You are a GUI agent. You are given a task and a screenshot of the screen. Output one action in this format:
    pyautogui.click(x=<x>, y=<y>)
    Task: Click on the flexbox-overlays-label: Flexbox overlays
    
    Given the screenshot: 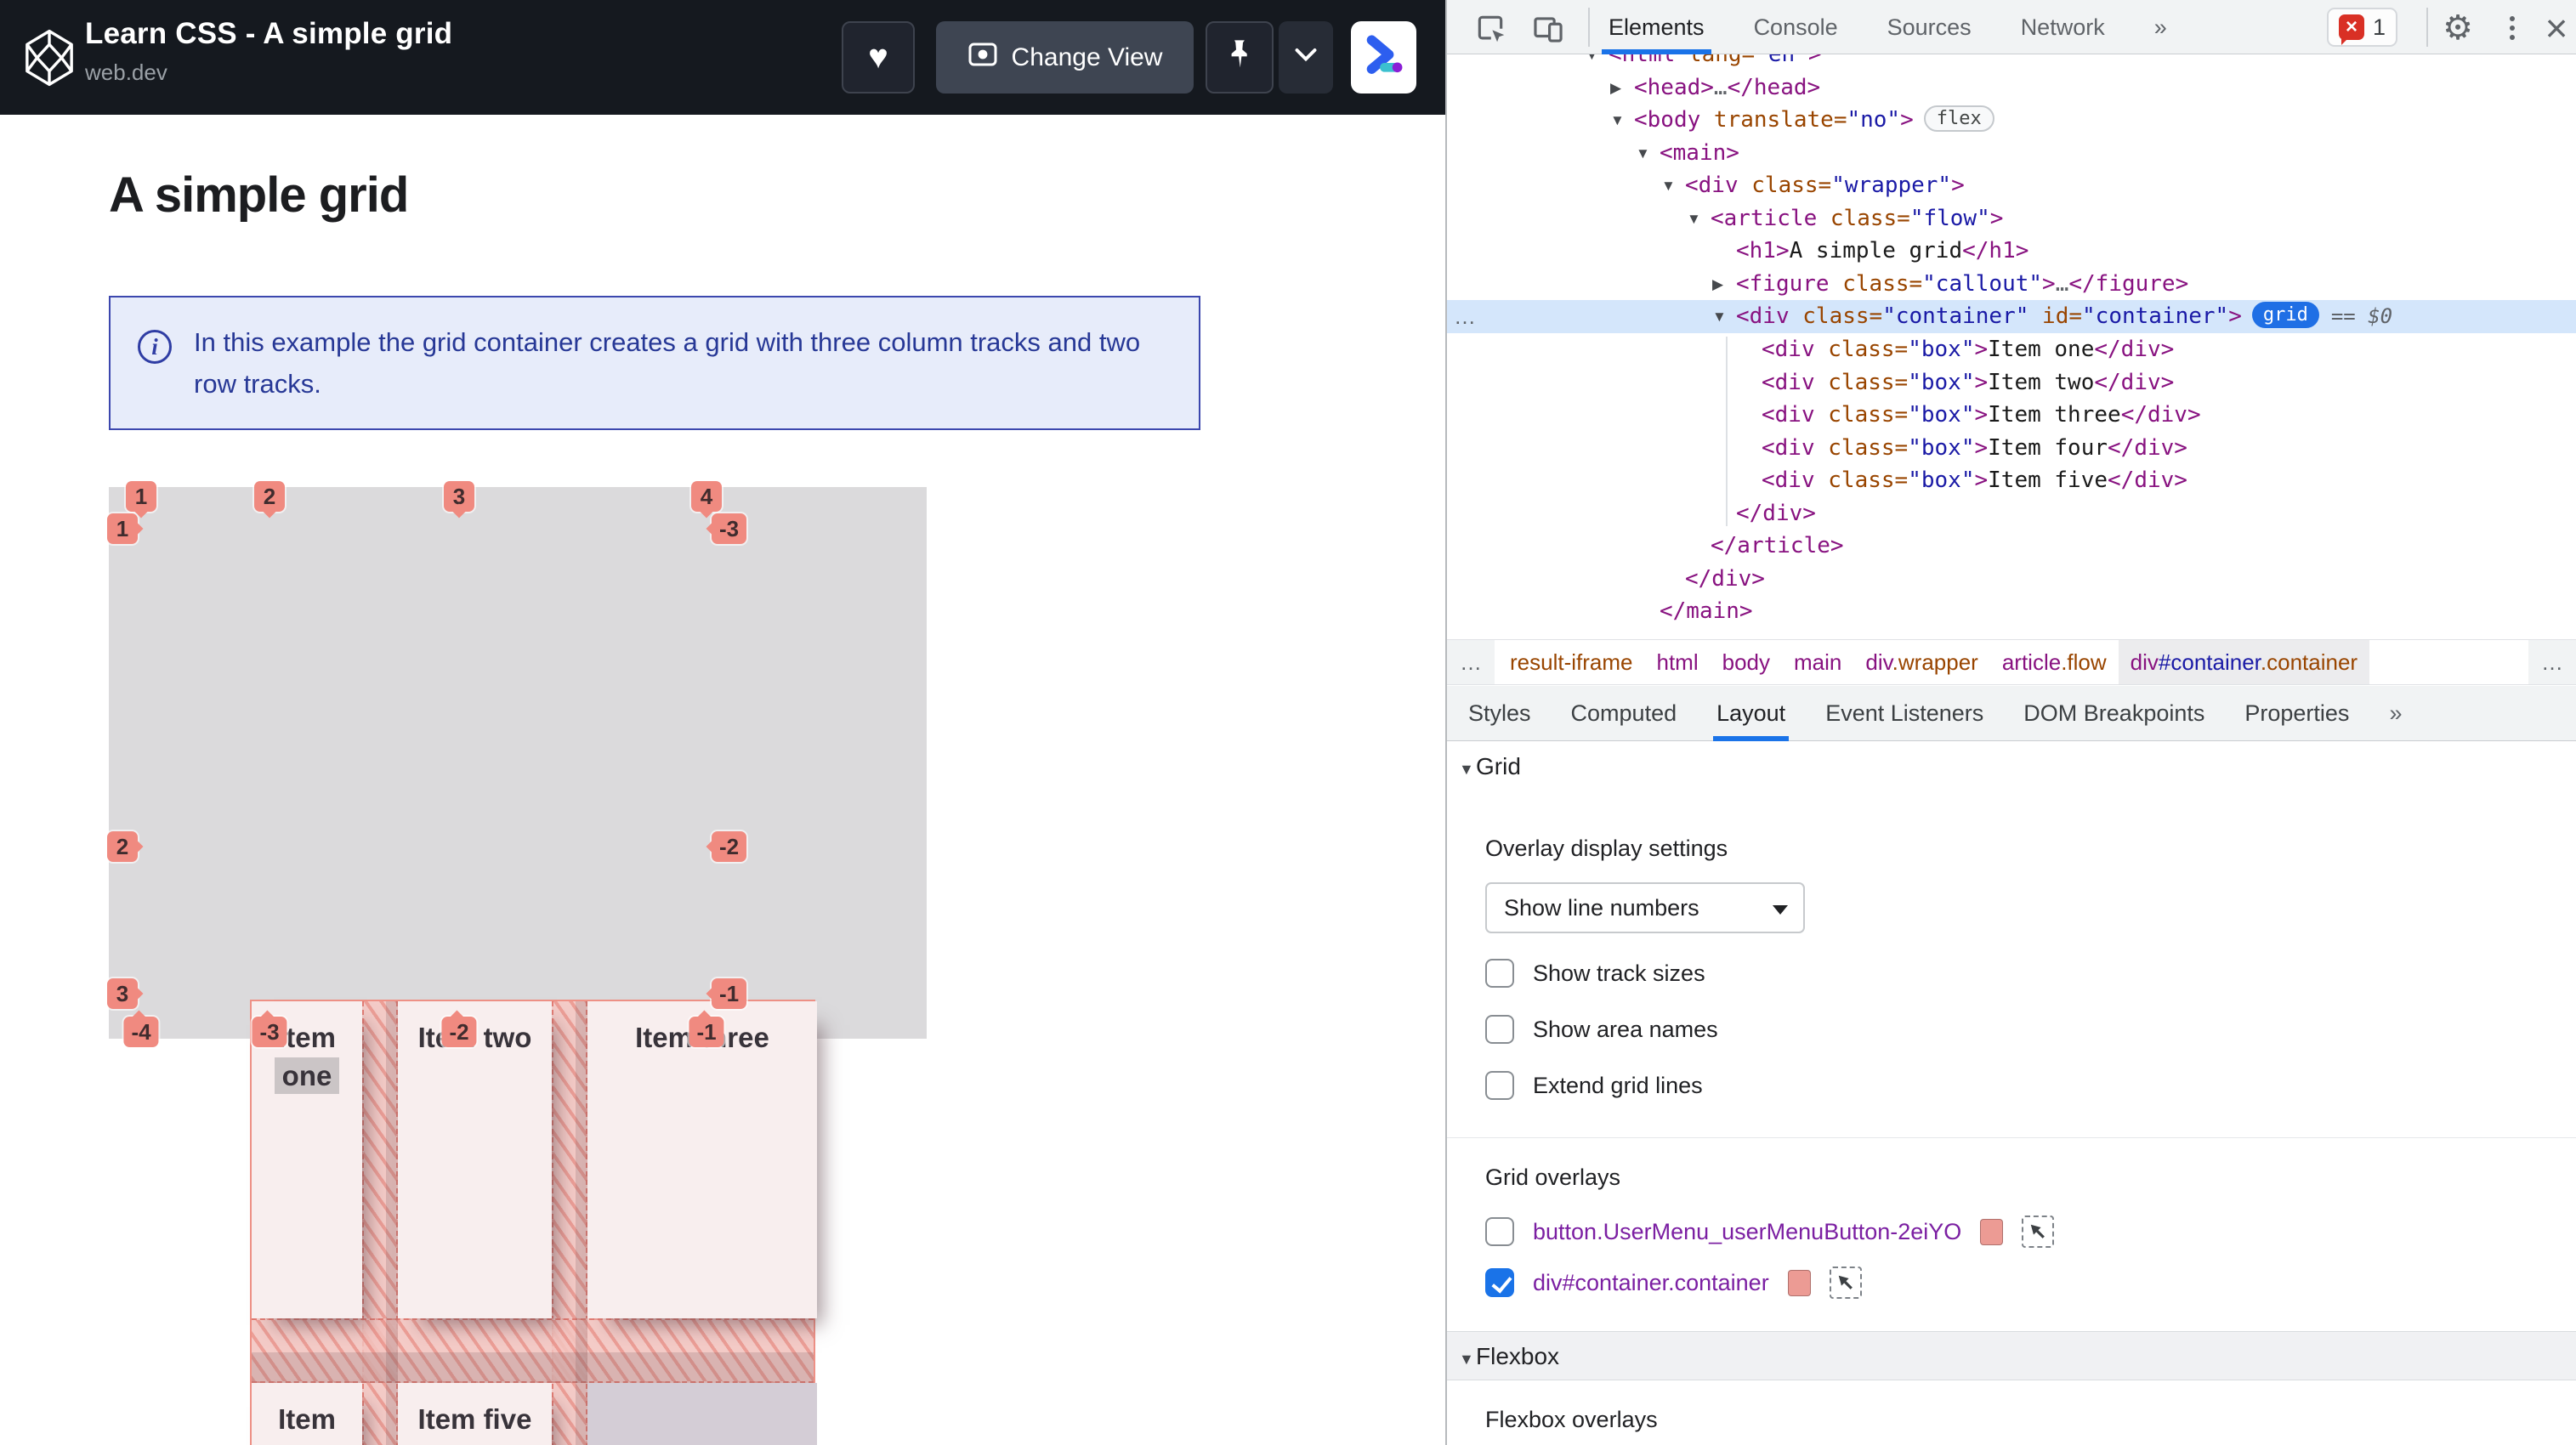 What is the action you would take?
    pyautogui.click(x=1571, y=1419)
    